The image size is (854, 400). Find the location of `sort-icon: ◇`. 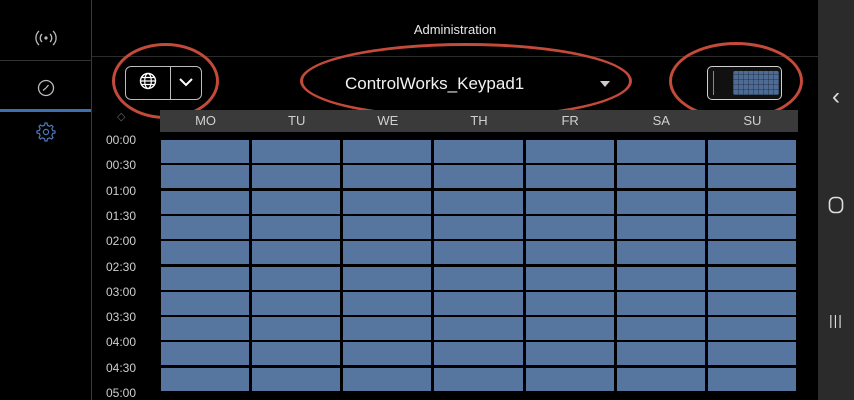

sort-icon: ◇ is located at coordinates (121, 116).